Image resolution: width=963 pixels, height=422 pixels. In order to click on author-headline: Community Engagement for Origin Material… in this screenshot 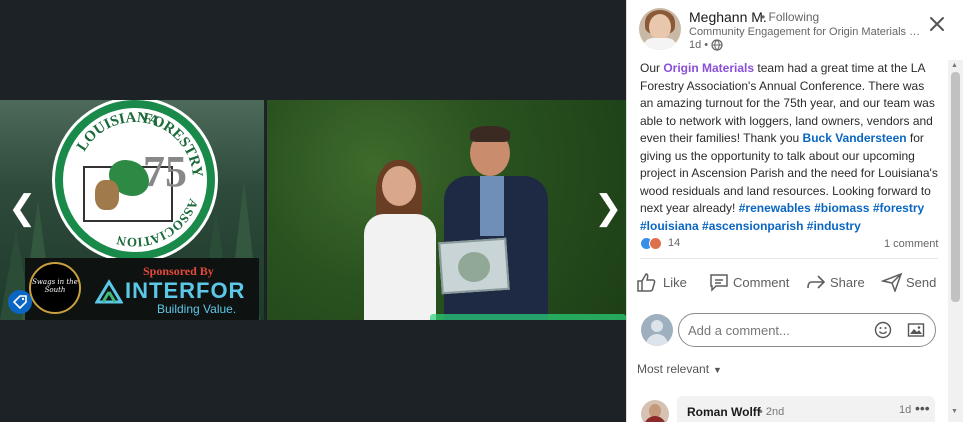, I will do `click(805, 32)`.